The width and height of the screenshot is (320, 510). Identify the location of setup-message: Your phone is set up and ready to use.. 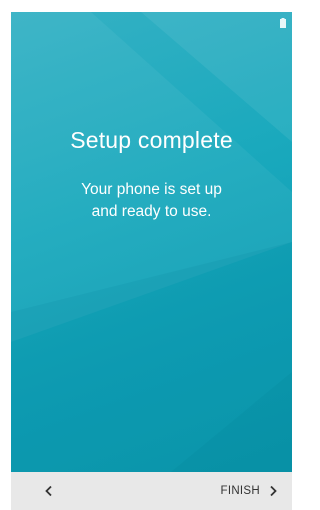
(151, 200).